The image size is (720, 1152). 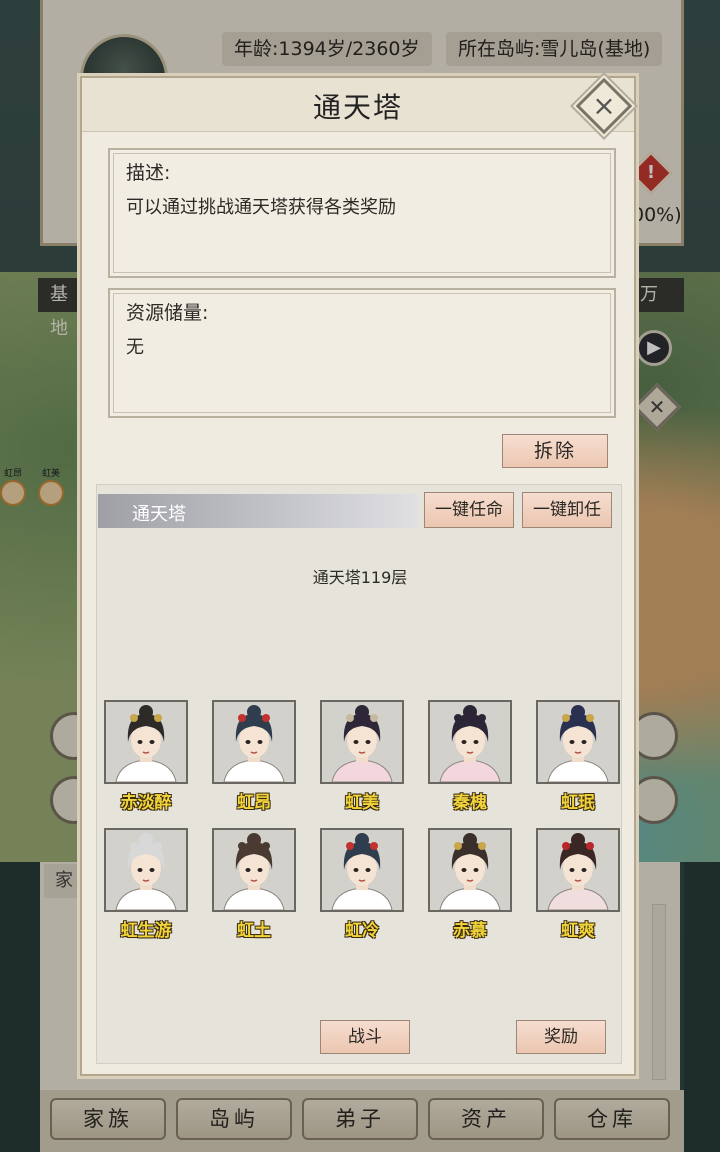 What do you see at coordinates (148, 173) in the screenshot?
I see `description-label: 描述:` at bounding box center [148, 173].